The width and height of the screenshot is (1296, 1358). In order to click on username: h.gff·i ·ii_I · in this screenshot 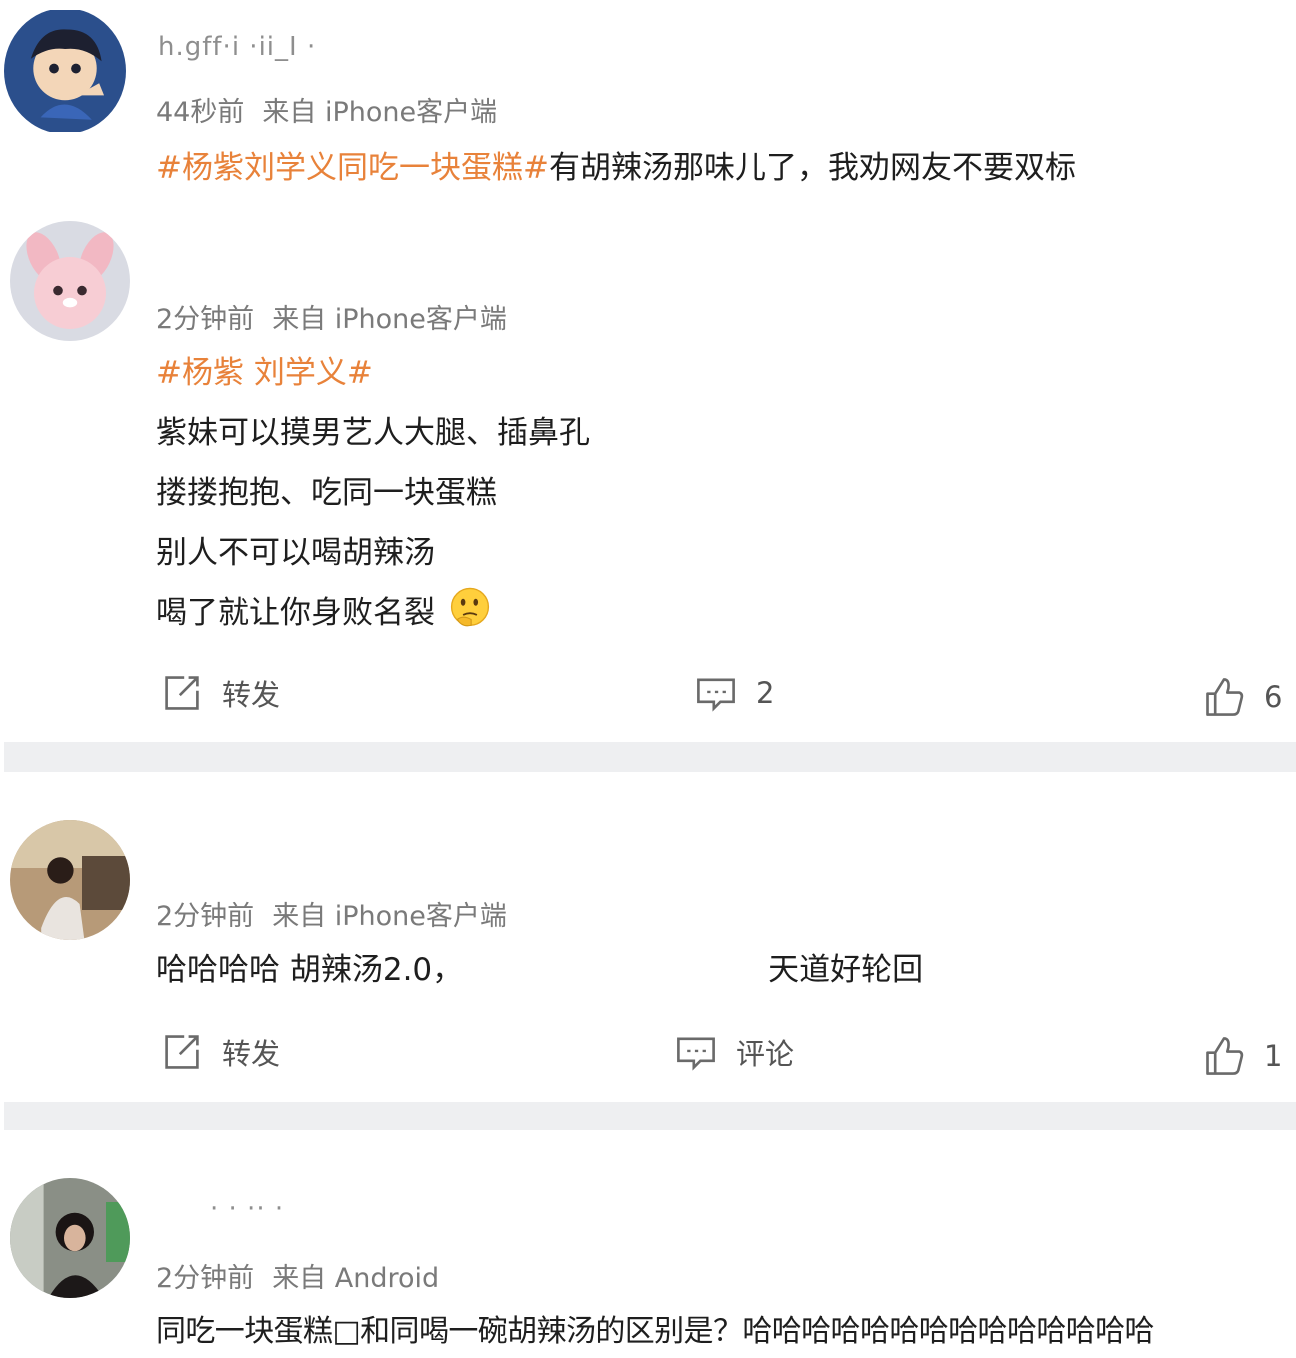, I will do `click(237, 47)`.